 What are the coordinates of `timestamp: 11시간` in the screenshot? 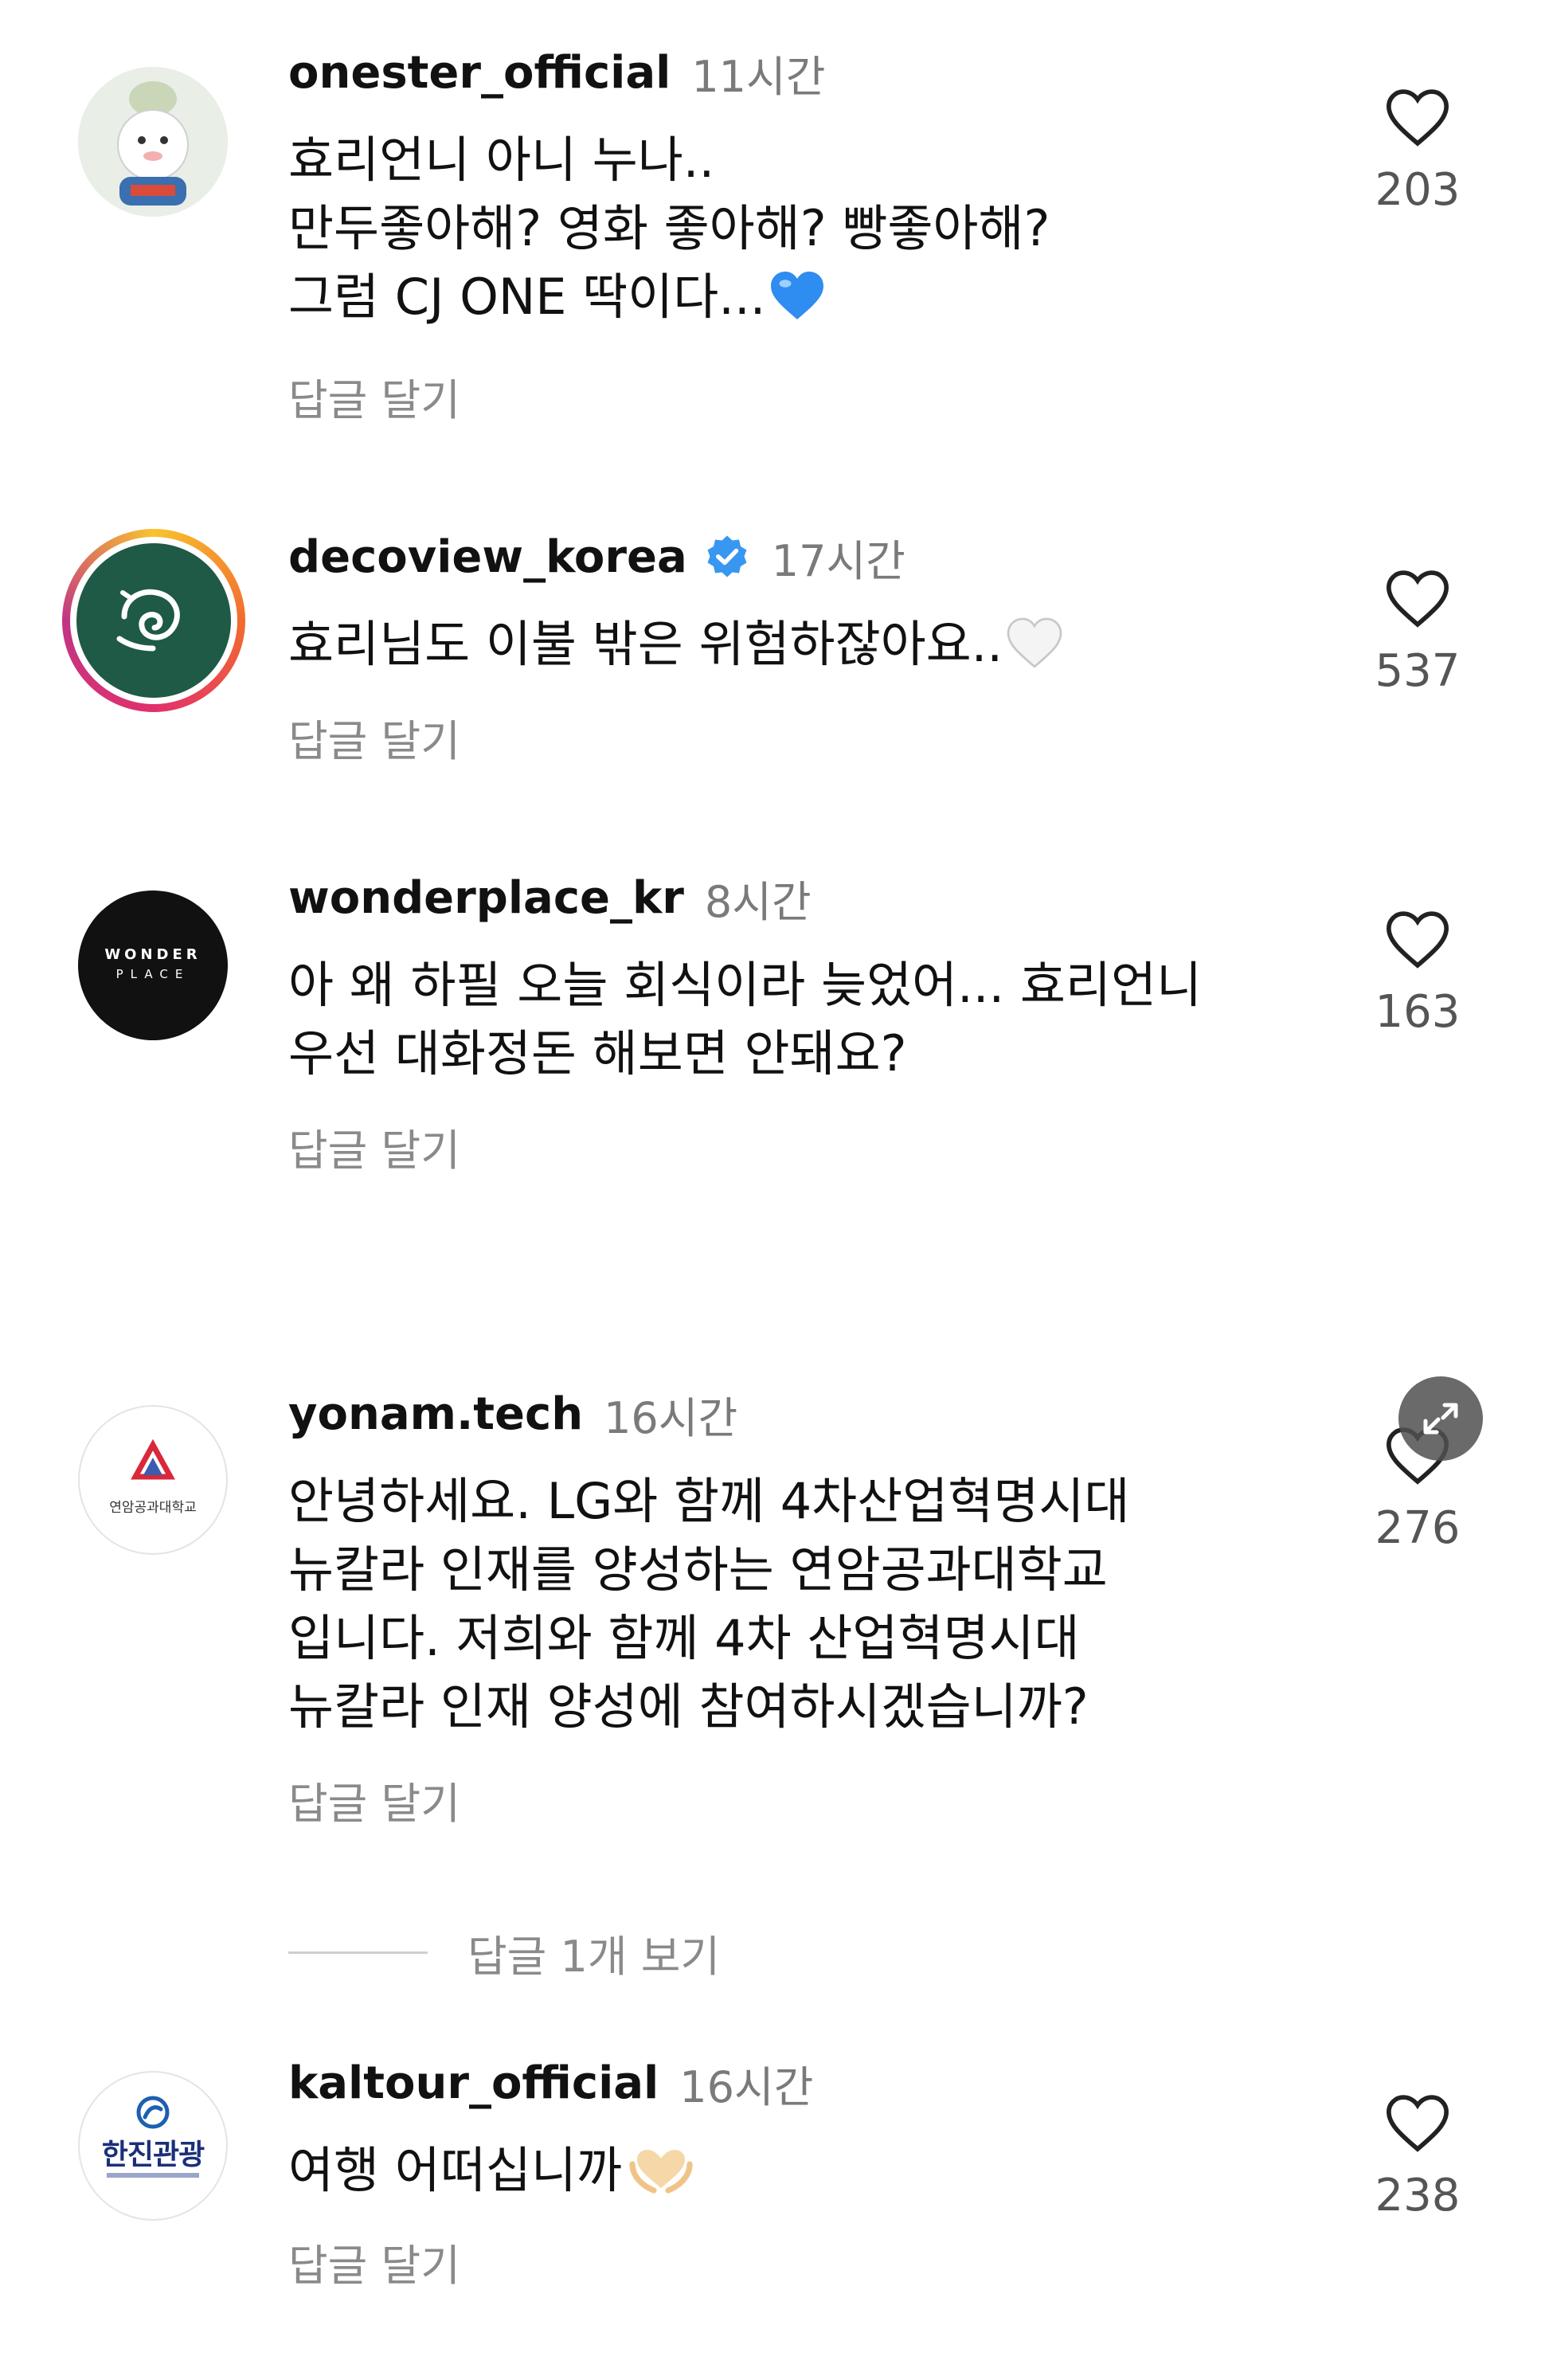 It's located at (758, 77).